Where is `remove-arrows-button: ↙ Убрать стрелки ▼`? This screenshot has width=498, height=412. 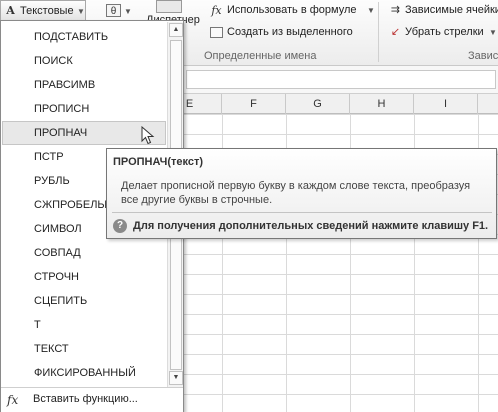 remove-arrows-button: ↙ Убрать стрелки ▼ is located at coordinates (443, 34).